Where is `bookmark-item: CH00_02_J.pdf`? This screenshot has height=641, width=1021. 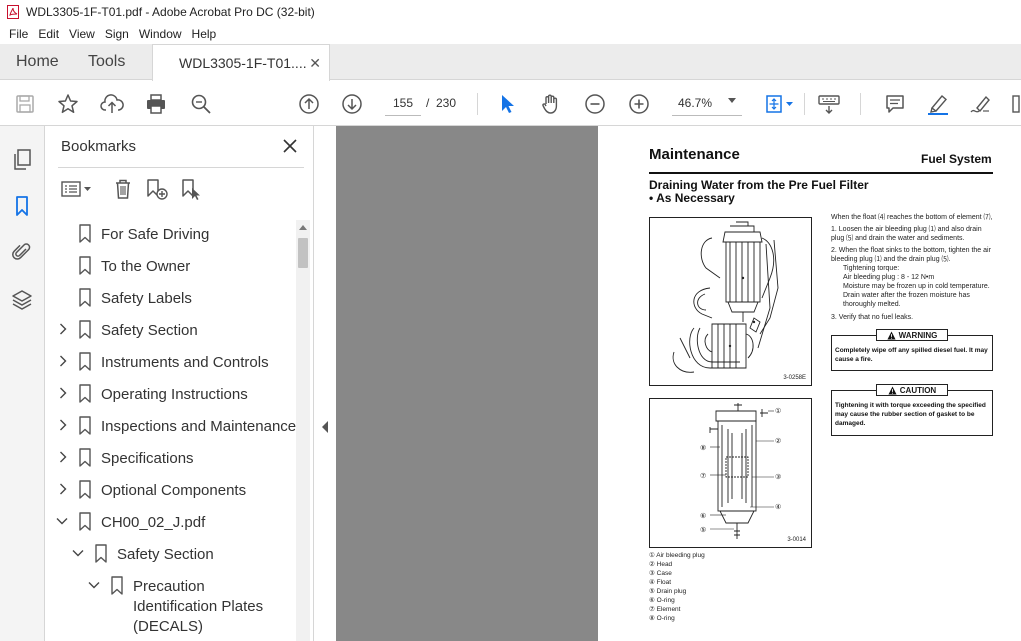 bookmark-item: CH00_02_J.pdf is located at coordinates (171, 522).